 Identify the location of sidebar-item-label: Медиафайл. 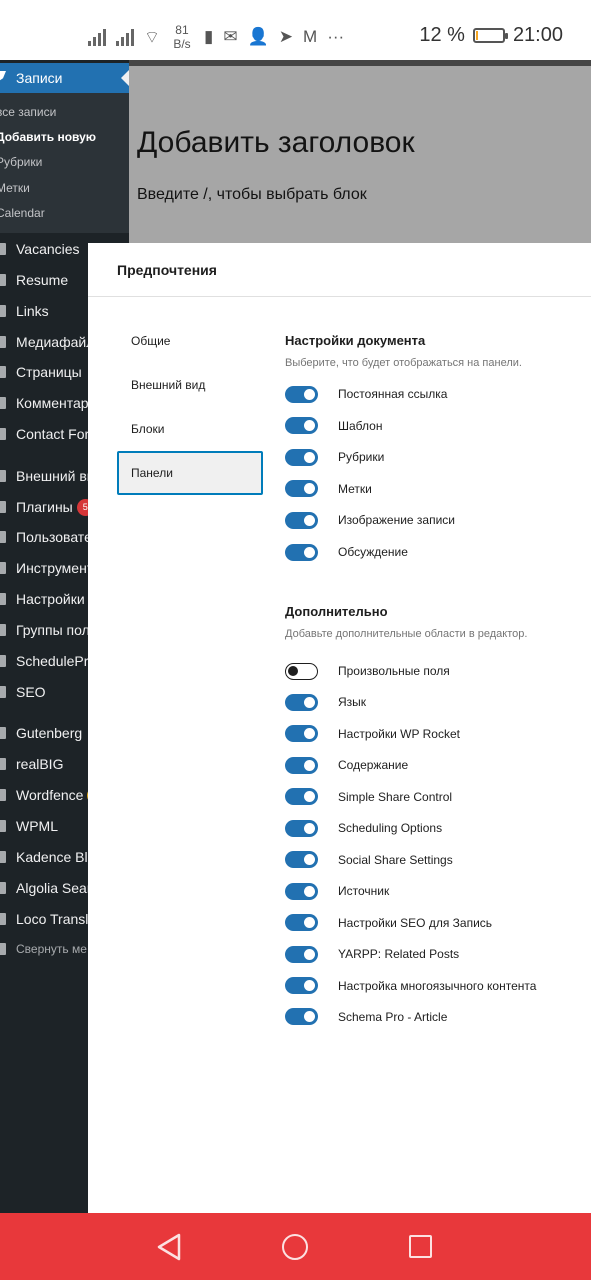
(55, 342).